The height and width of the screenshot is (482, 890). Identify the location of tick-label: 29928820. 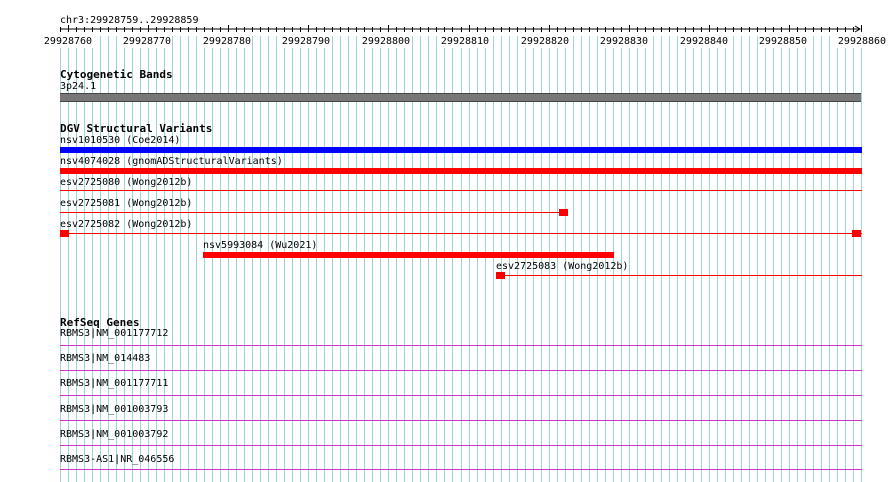
(545, 42).